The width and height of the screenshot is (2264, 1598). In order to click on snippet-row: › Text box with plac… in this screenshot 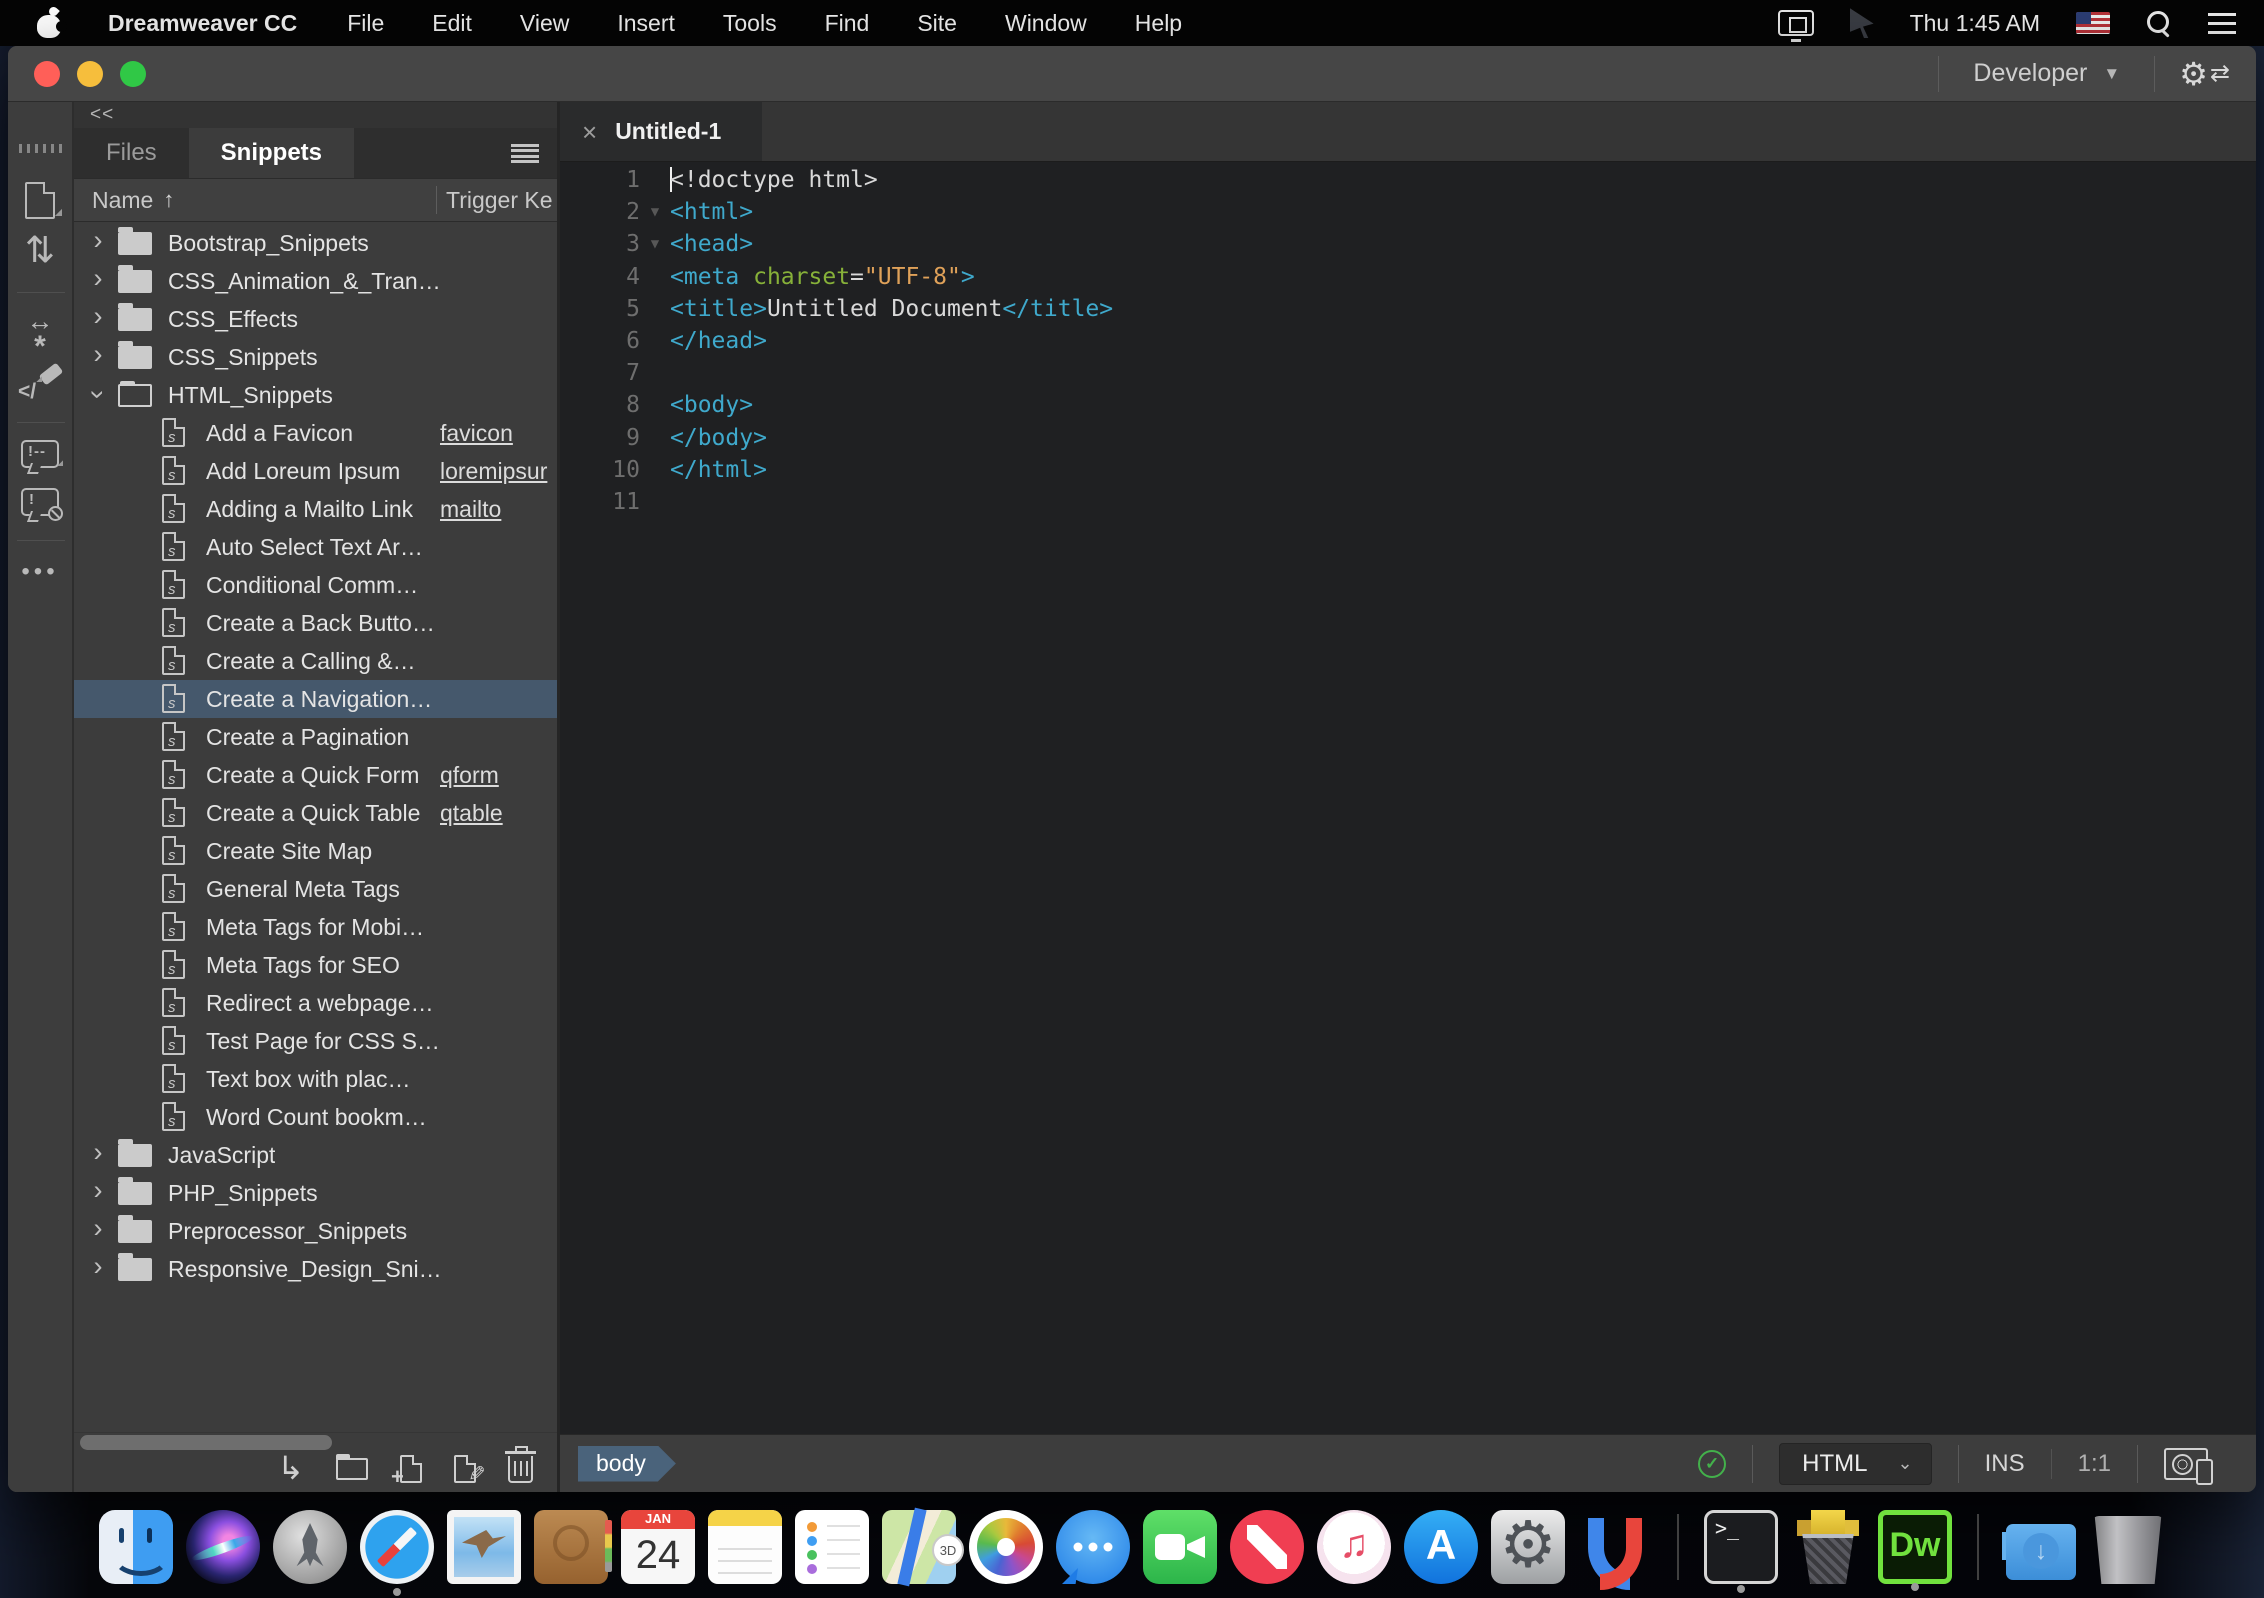, I will do `click(315, 1079)`.